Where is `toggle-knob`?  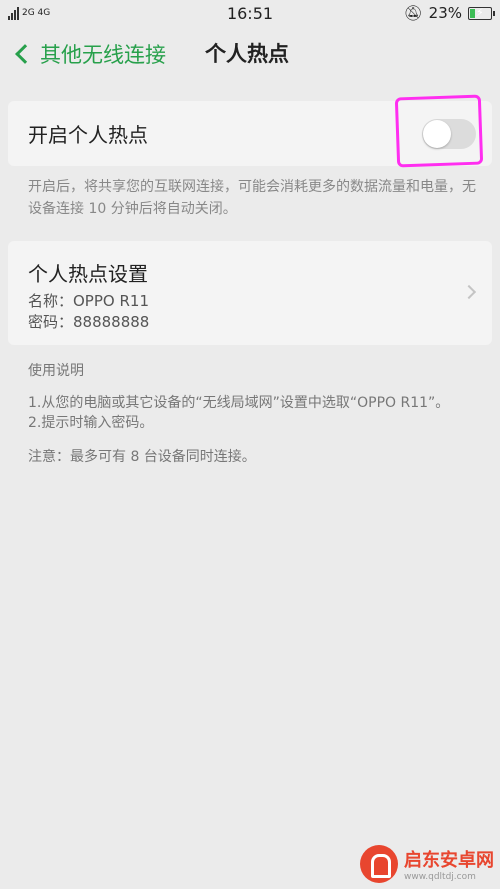 toggle-knob is located at coordinates (437, 134).